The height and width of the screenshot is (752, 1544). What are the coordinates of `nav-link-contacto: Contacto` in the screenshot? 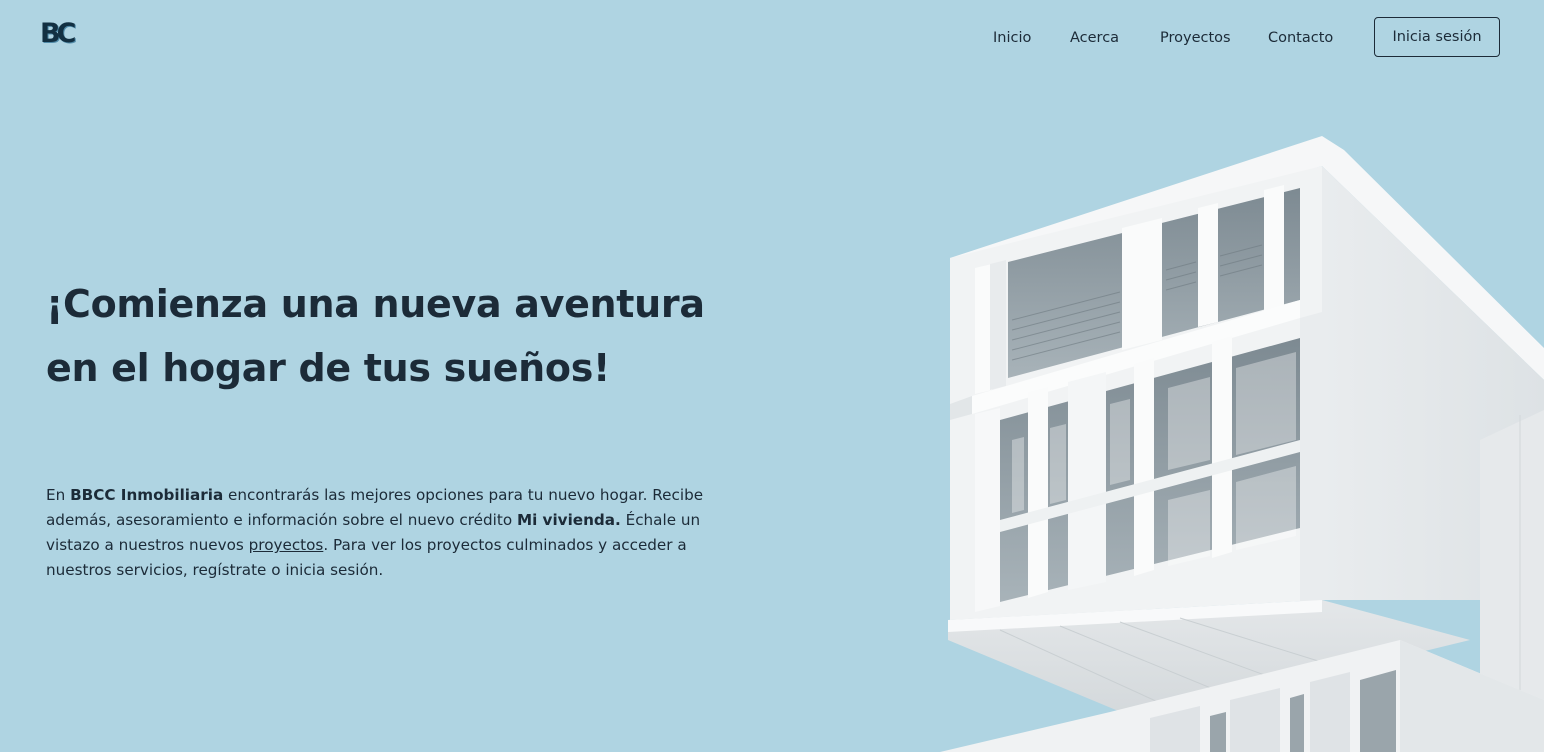 It's located at (1300, 38).